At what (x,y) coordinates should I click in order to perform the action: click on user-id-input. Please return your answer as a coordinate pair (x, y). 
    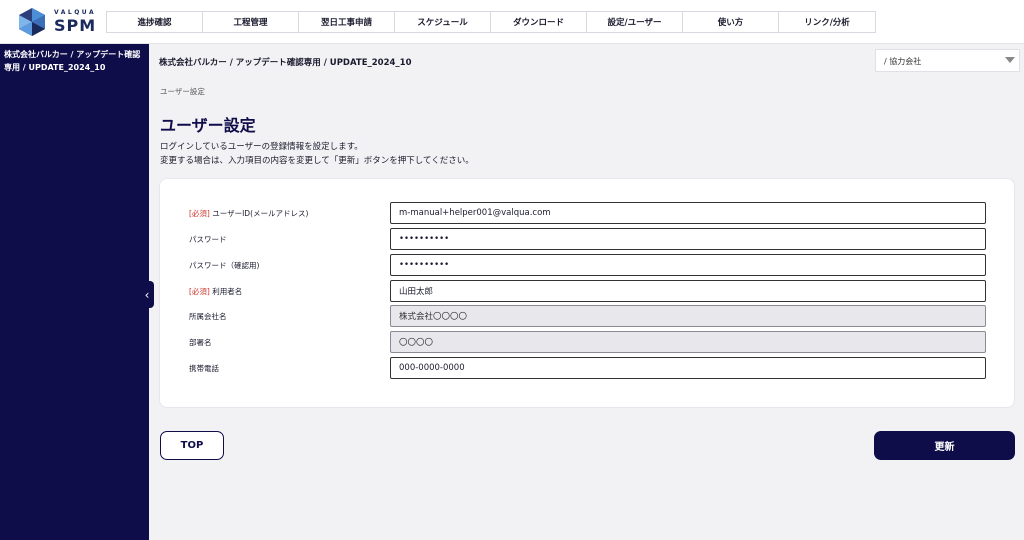
    Looking at the image, I should click on (688, 213).